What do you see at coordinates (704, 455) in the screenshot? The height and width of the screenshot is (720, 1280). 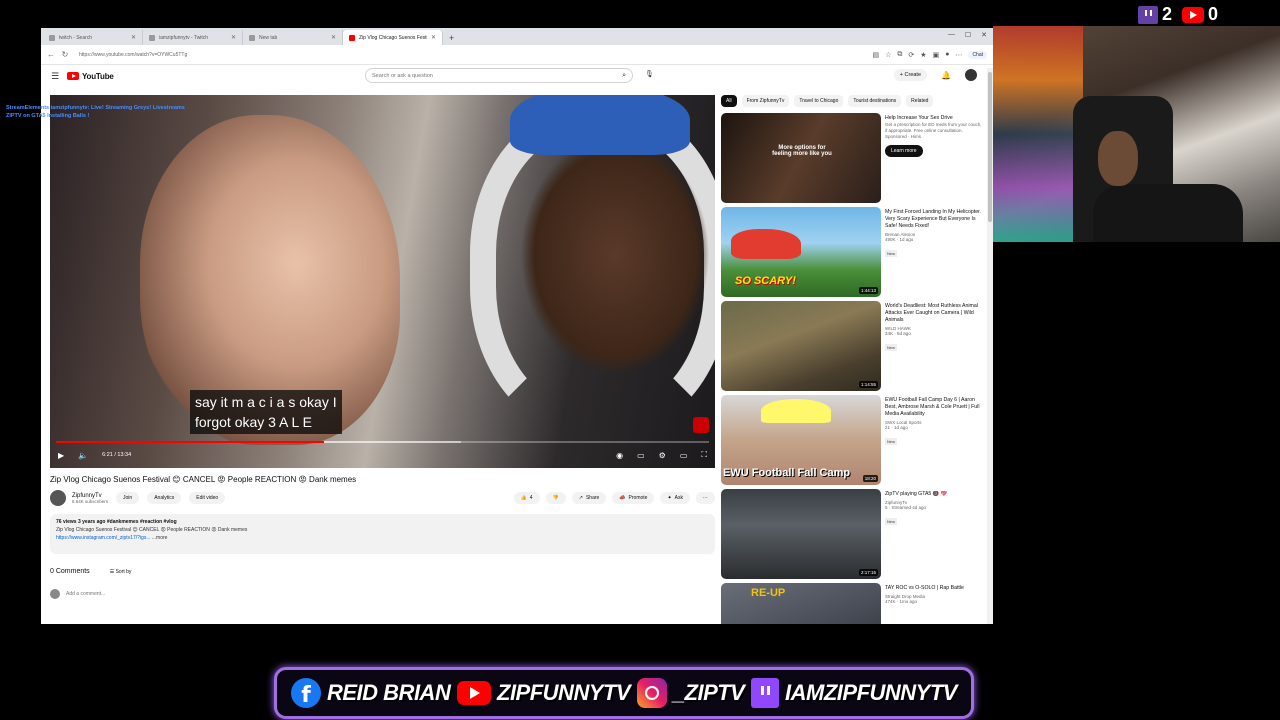 I see `fullscreen-icon: ⛶` at bounding box center [704, 455].